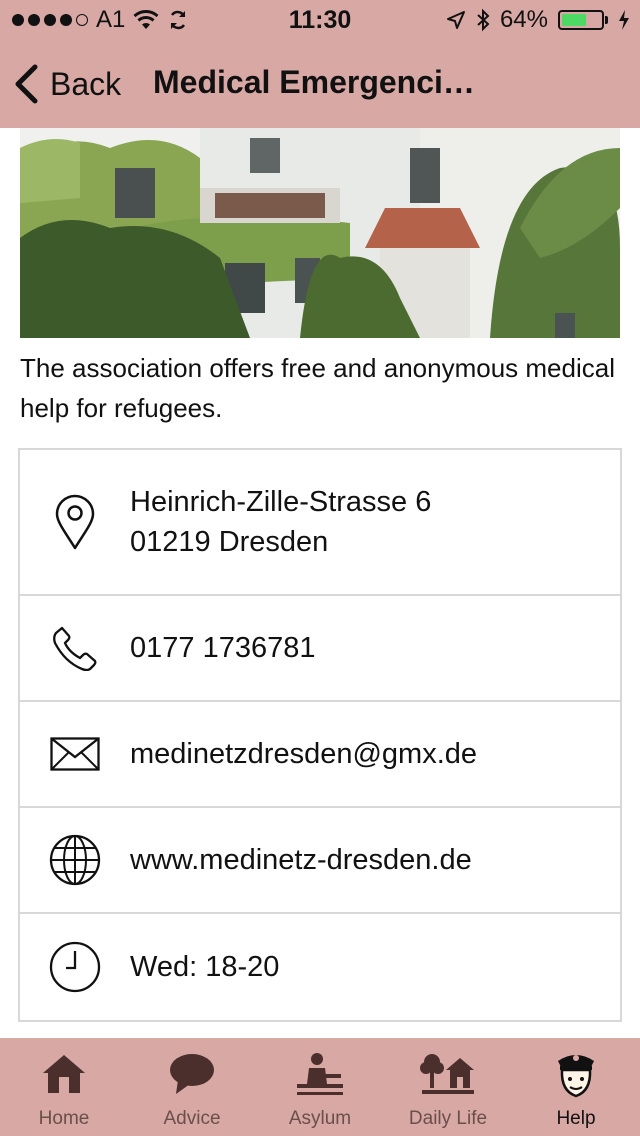  I want to click on tab-asylum-label: Asylum, so click(320, 1118).